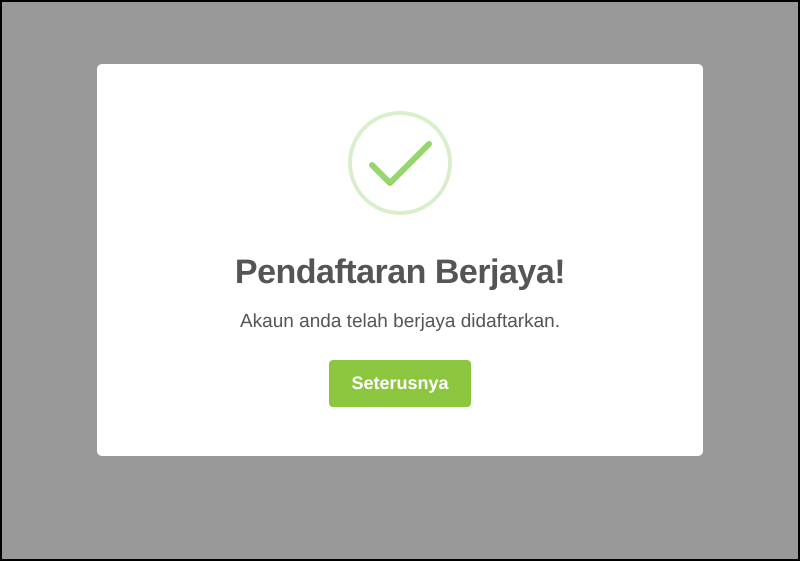 Image resolution: width=800 pixels, height=561 pixels. What do you see at coordinates (400, 272) in the screenshot?
I see `dialog-title: Pendaftaran Berjaya!` at bounding box center [400, 272].